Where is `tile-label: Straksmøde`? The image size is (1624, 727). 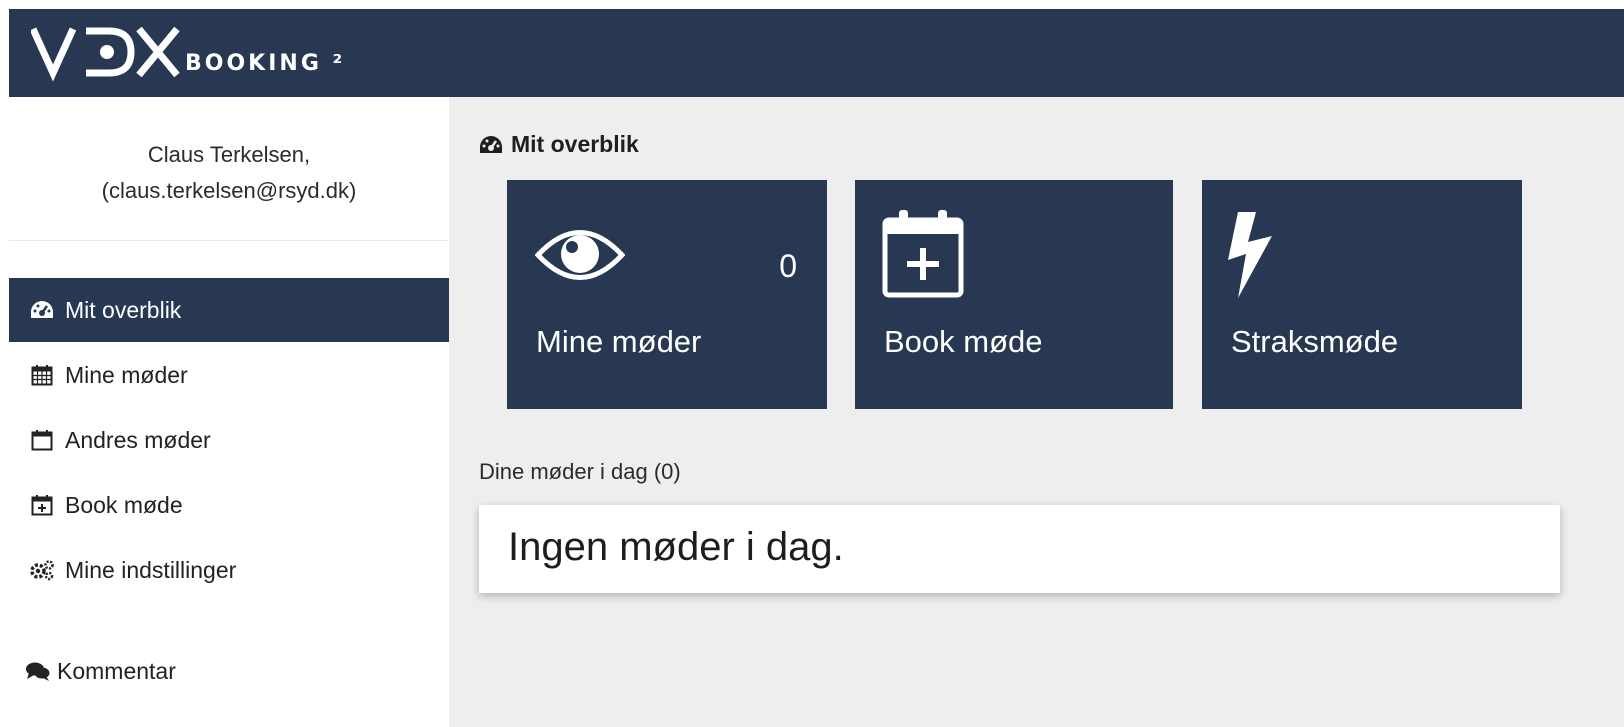
tile-label: Straksmøde is located at coordinates (1315, 341).